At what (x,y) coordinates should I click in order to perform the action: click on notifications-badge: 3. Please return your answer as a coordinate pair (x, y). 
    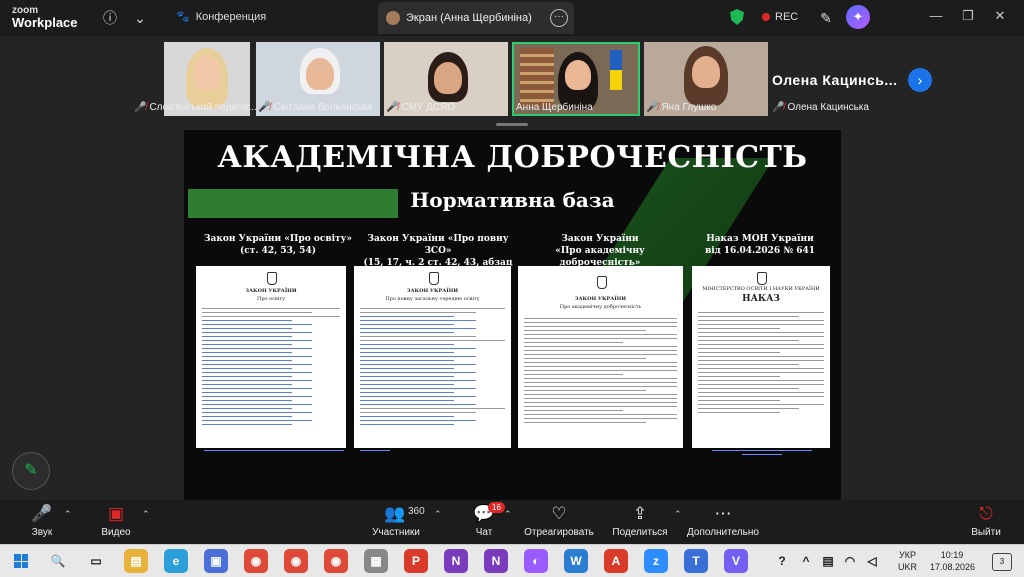
    Looking at the image, I should click on (1002, 562).